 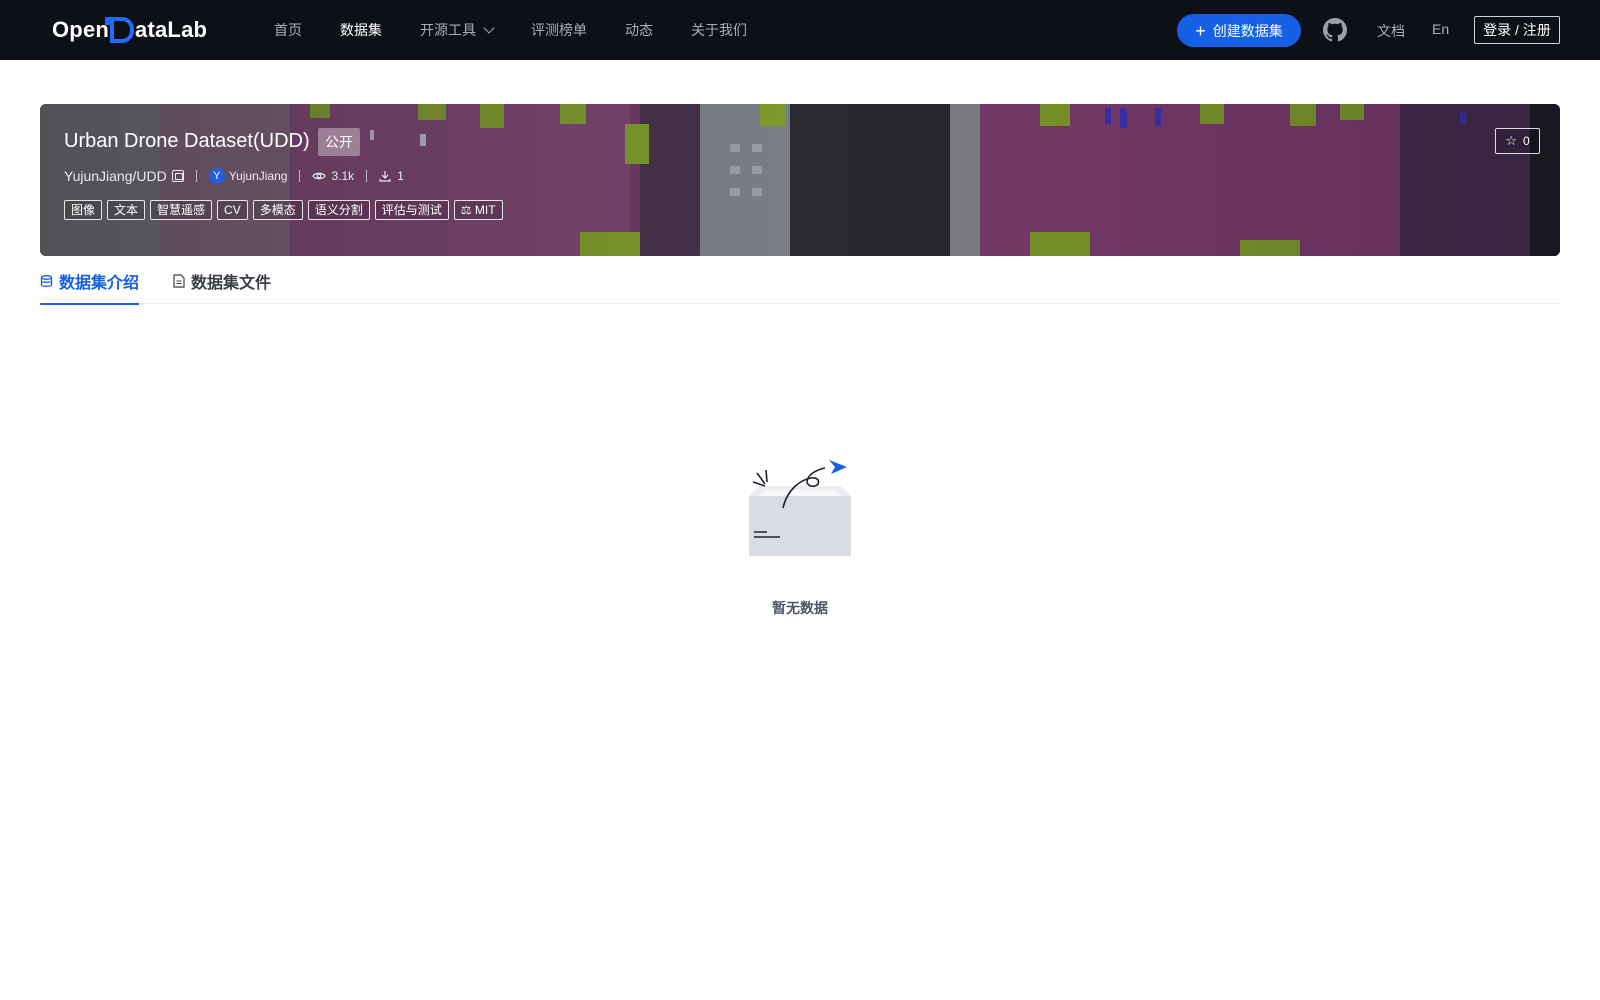 What do you see at coordinates (559, 30) in the screenshot?
I see `nav-item-leaderboard: 评测榜单` at bounding box center [559, 30].